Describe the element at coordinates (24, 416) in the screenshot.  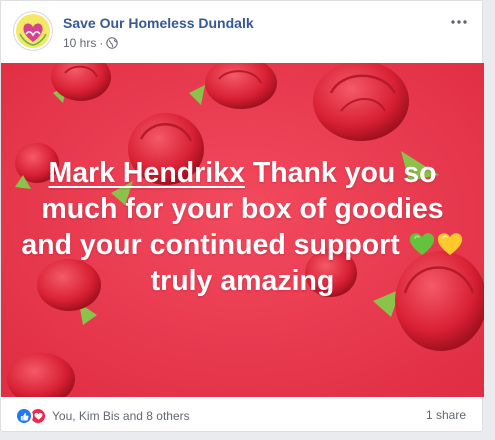
I see `like-icon` at that location.